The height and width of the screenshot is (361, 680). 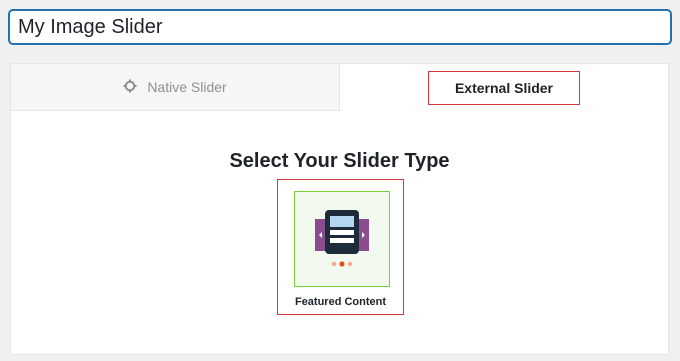 I want to click on slider-tabs: Native Slider External Slider, so click(x=339, y=87).